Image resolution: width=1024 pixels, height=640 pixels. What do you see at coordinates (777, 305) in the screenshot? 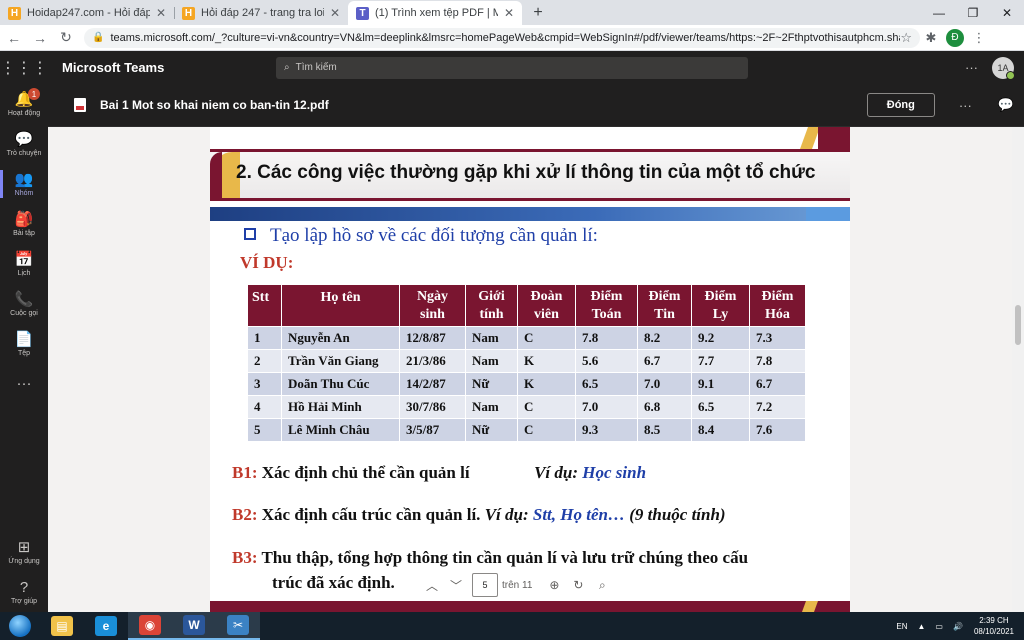
I see `table-header: Điểm Hóa` at bounding box center [777, 305].